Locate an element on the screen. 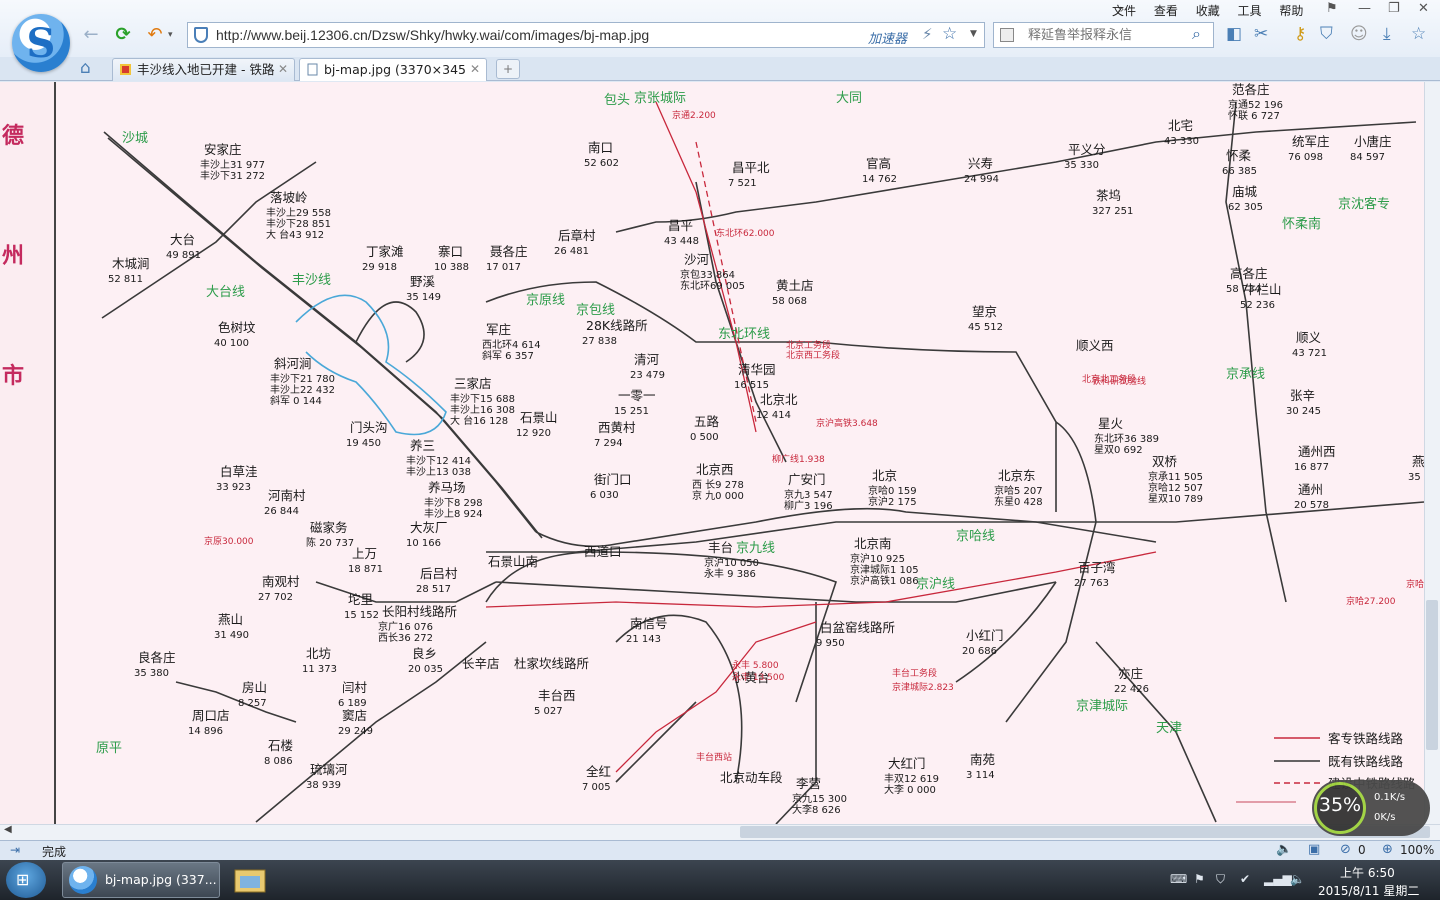 Image resolution: width=1440 pixels, height=900 pixels. map-note: 北京工务段 is located at coordinates (808, 345).